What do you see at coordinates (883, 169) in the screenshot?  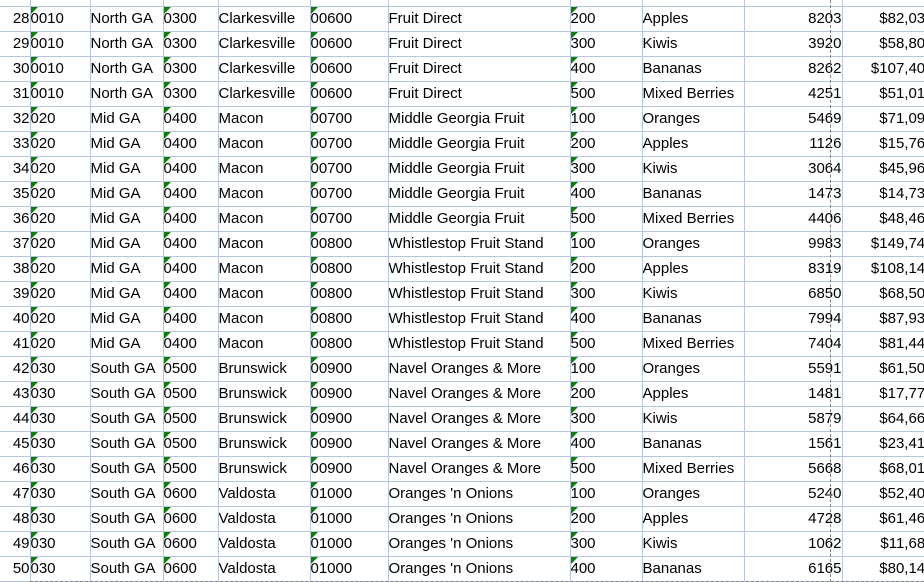 I see `grid-cell-amount: $45,960` at bounding box center [883, 169].